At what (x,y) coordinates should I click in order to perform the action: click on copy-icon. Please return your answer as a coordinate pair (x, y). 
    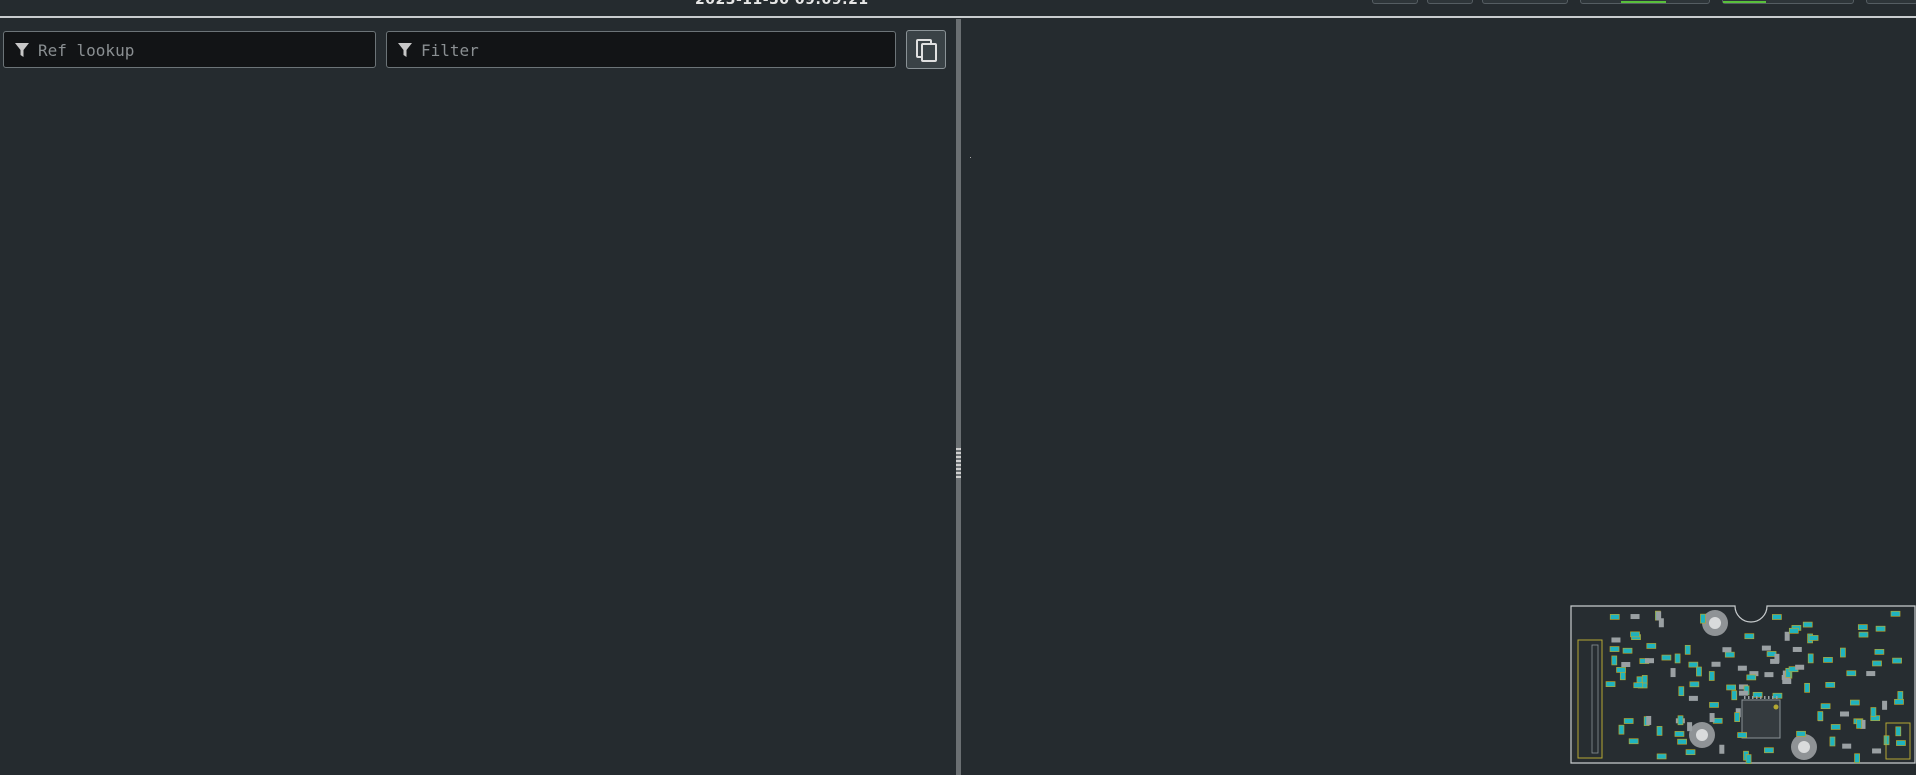
    Looking at the image, I should click on (926, 50).